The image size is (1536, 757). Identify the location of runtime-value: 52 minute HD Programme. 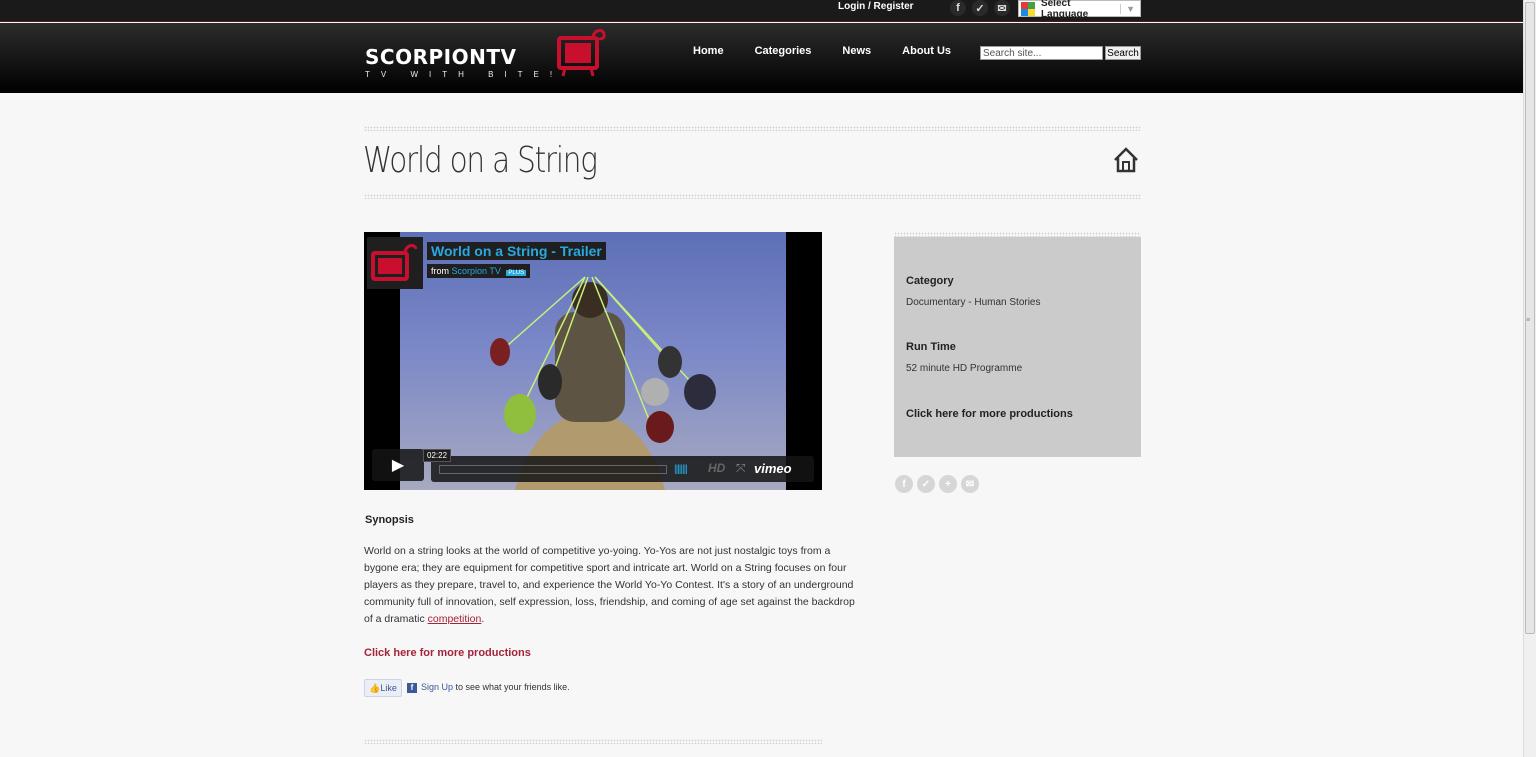
(964, 368).